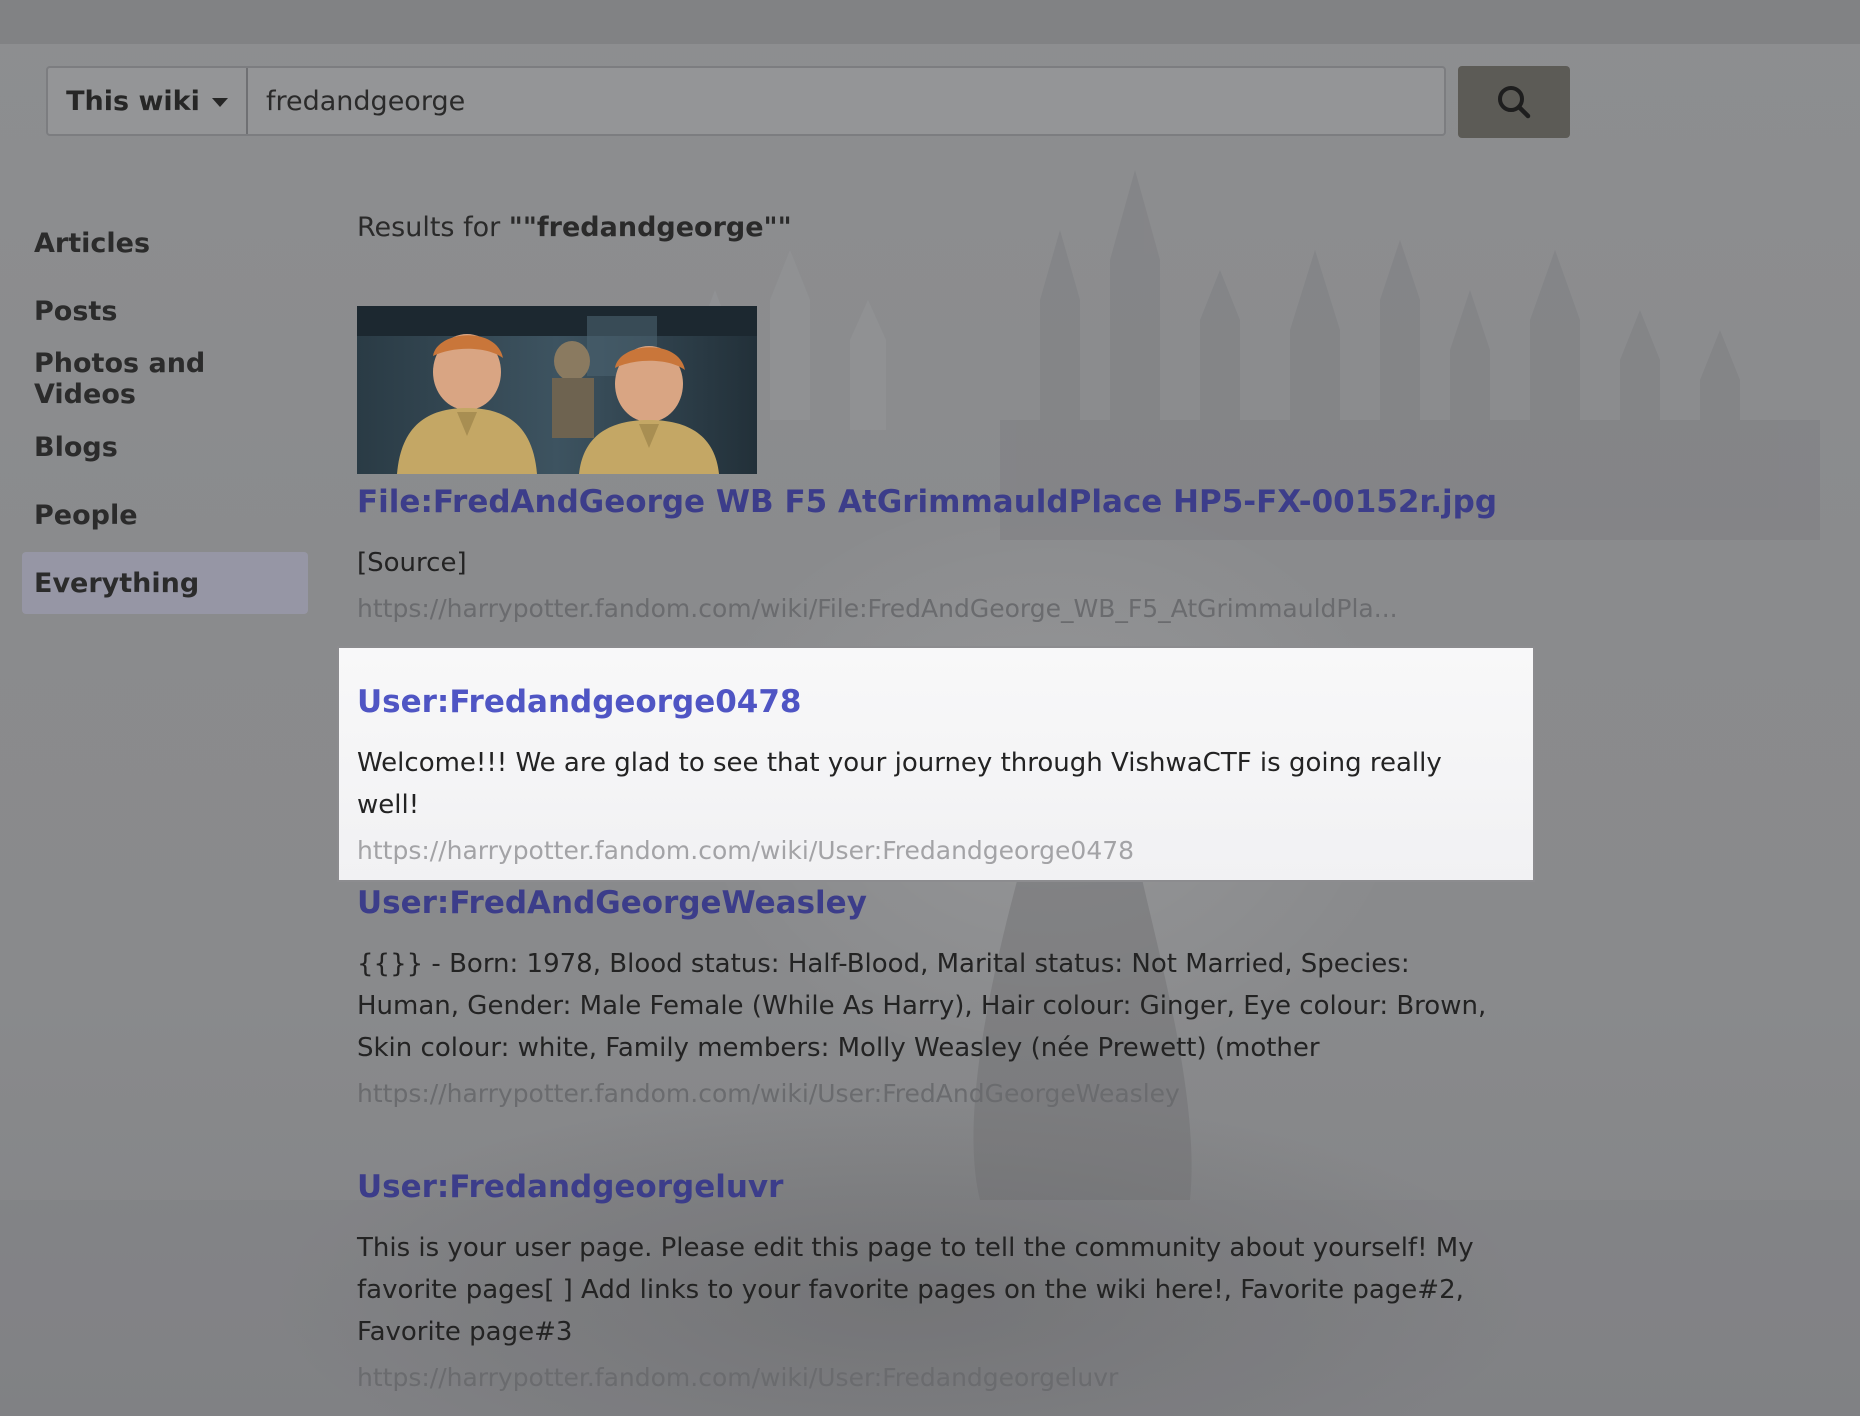 Image resolution: width=1860 pixels, height=1416 pixels. What do you see at coordinates (165, 243) in the screenshot?
I see `nav-item-articles: Articles` at bounding box center [165, 243].